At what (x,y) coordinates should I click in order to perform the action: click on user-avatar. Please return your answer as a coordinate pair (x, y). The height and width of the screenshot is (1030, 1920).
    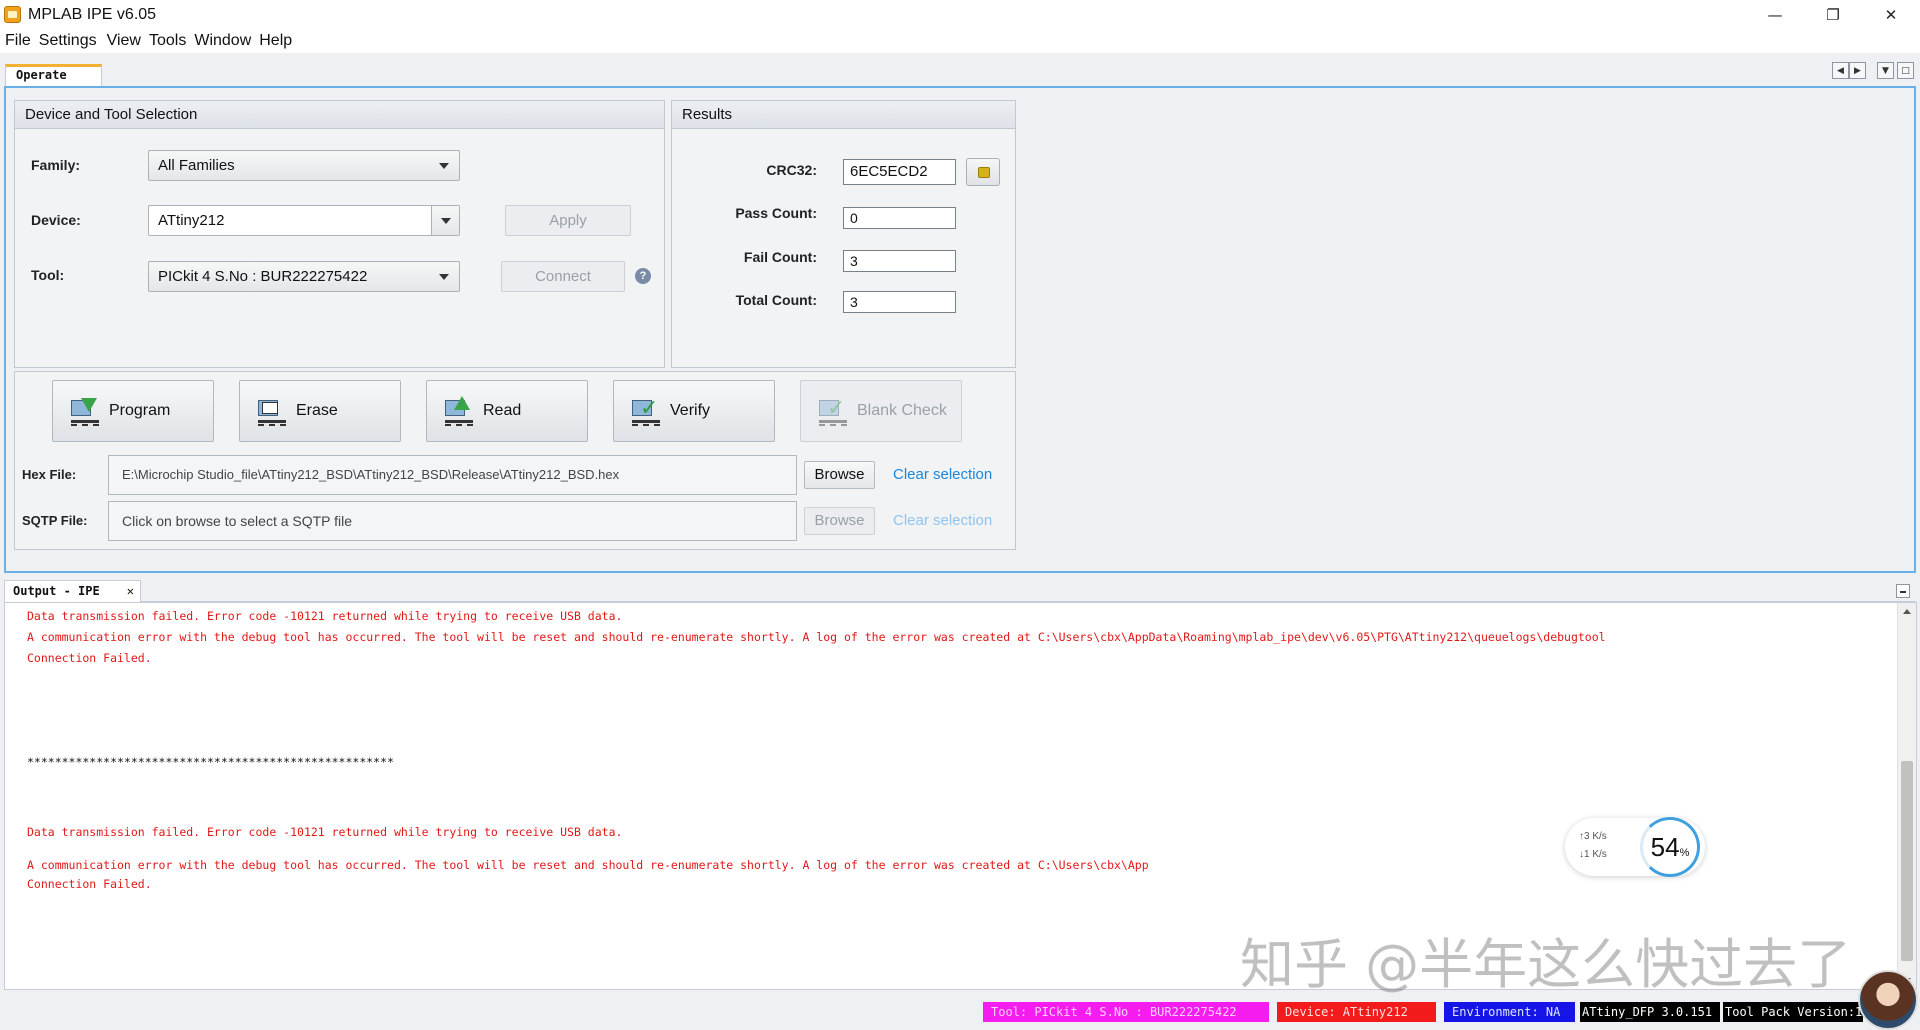
    Looking at the image, I should click on (1888, 1000).